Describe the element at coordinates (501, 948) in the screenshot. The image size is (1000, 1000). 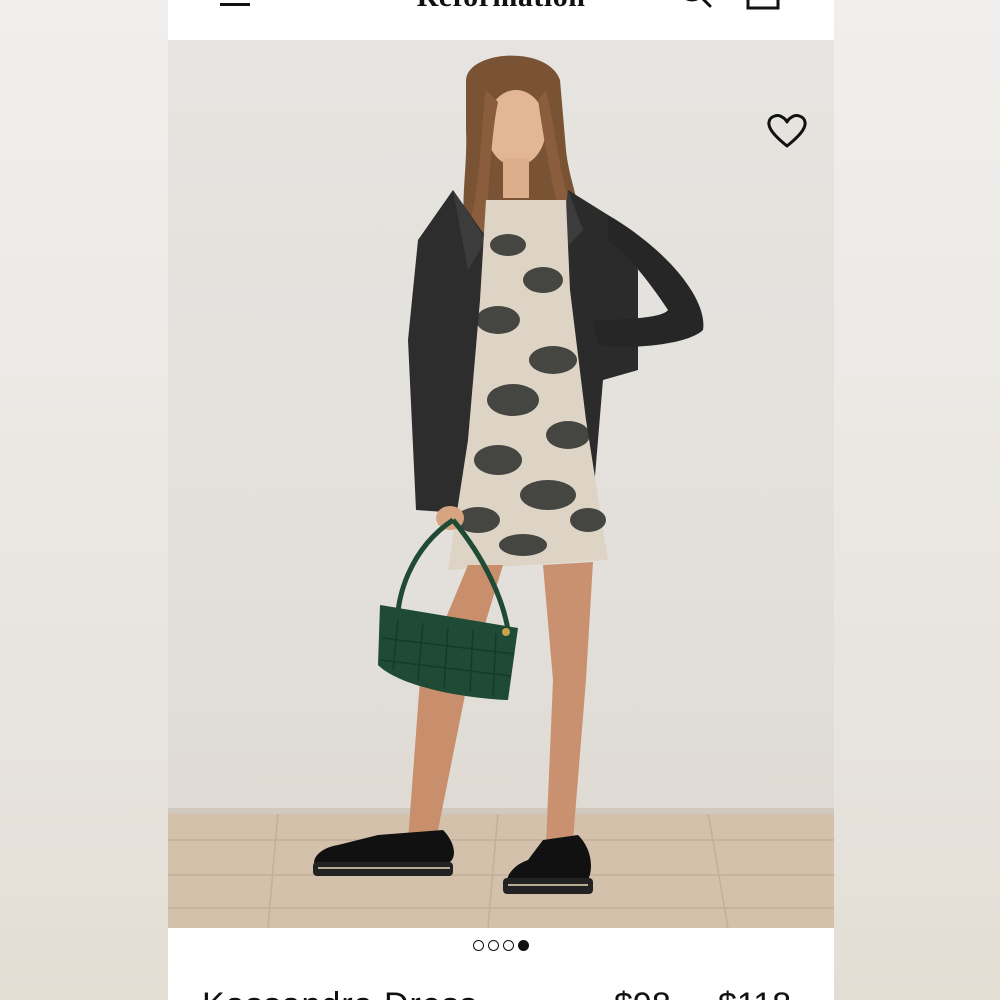
I see `carousel-dots` at that location.